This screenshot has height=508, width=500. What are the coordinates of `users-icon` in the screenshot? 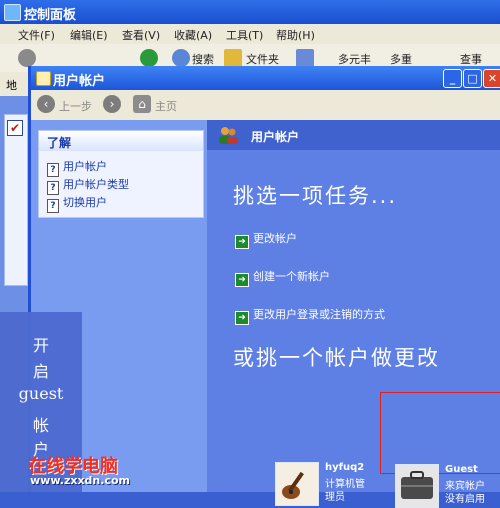 It's located at (228, 135).